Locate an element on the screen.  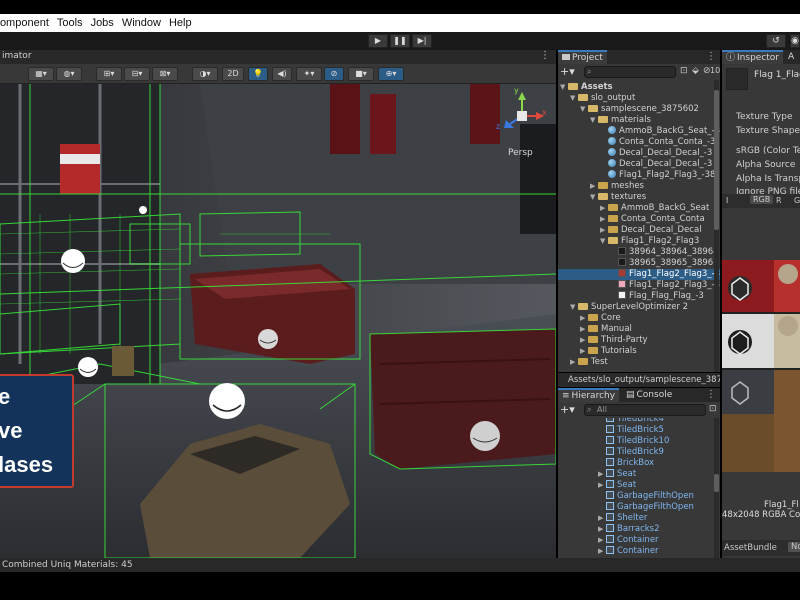
project-row: ▶ Tutorials is located at coordinates (639, 351).